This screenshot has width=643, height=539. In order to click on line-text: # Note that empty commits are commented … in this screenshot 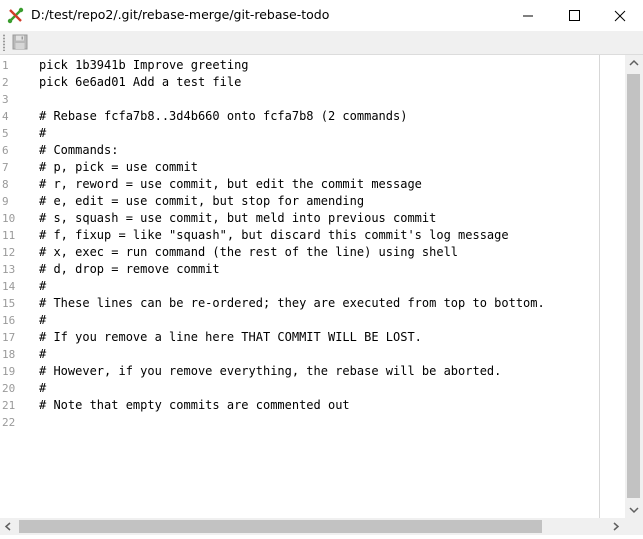, I will do `click(194, 405)`.